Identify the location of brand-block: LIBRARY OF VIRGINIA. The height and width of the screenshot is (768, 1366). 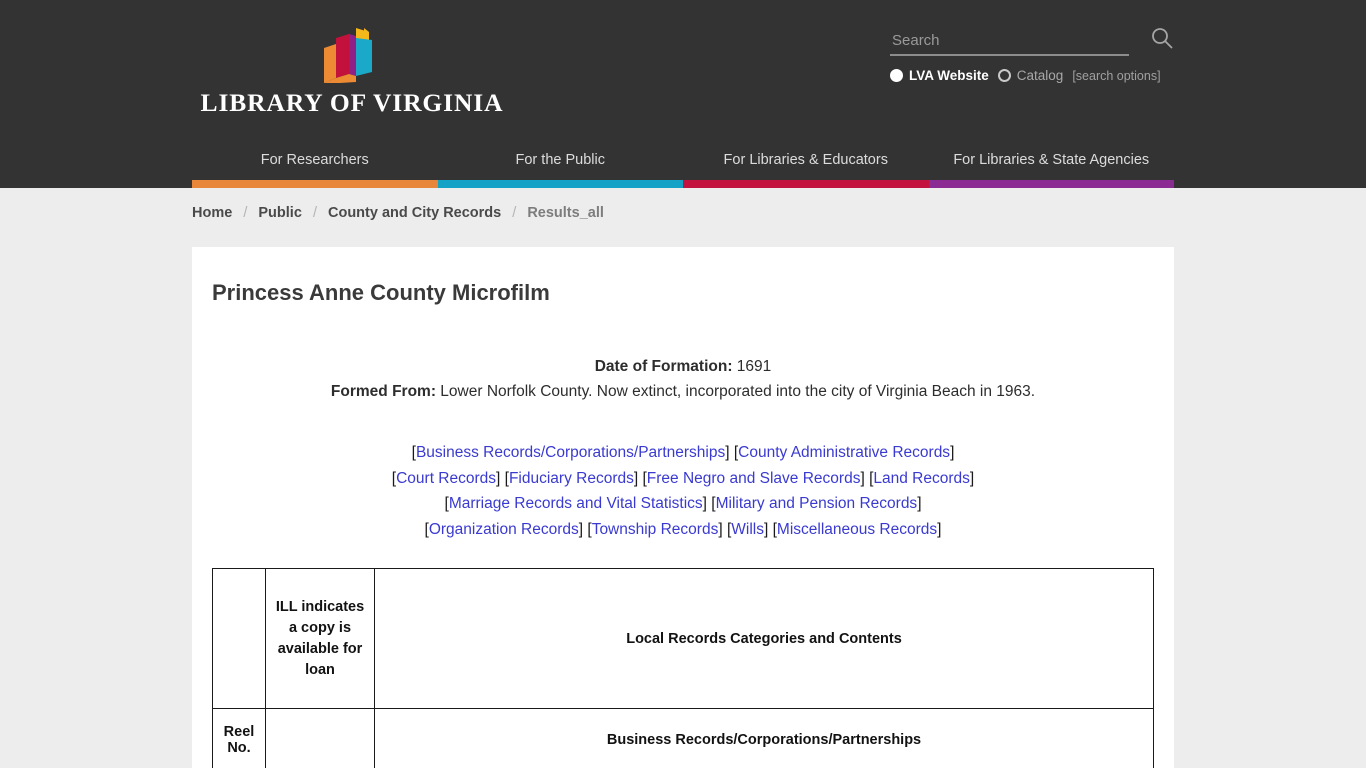
(352, 71).